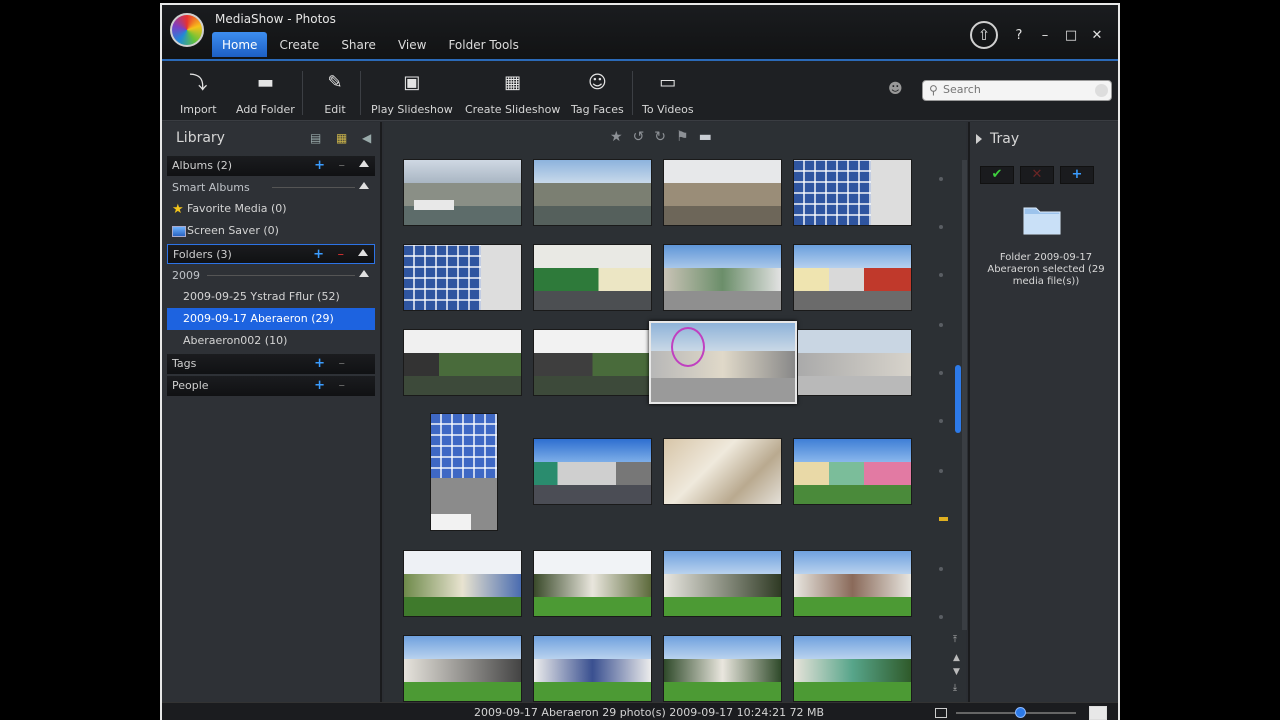 Image resolution: width=1280 pixels, height=720 pixels. I want to click on face-search-icon: ☻, so click(899, 91).